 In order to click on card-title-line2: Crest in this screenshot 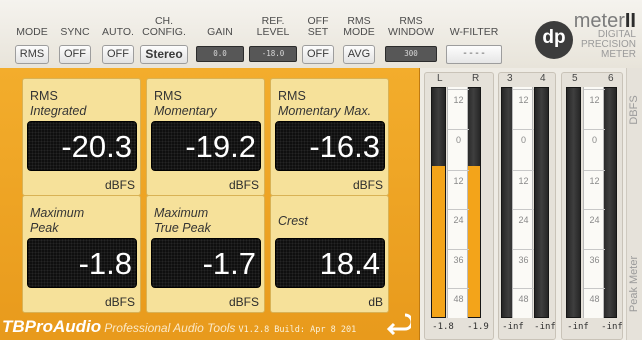, I will do `click(293, 221)`.